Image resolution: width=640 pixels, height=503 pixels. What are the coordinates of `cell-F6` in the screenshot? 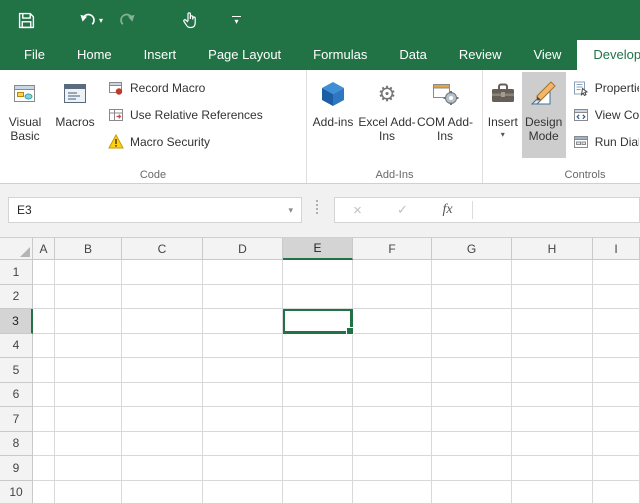 It's located at (392, 394).